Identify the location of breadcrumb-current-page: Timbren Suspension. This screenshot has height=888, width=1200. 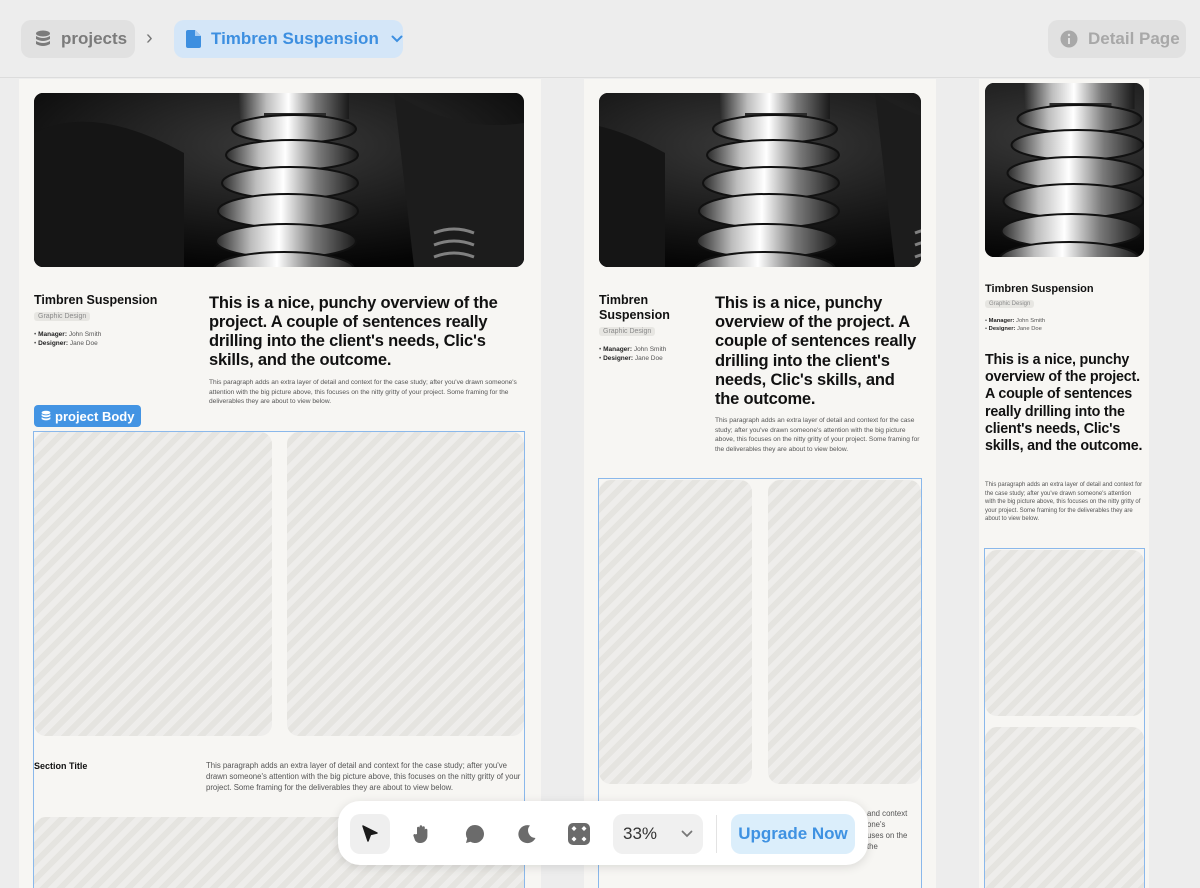
(288, 39).